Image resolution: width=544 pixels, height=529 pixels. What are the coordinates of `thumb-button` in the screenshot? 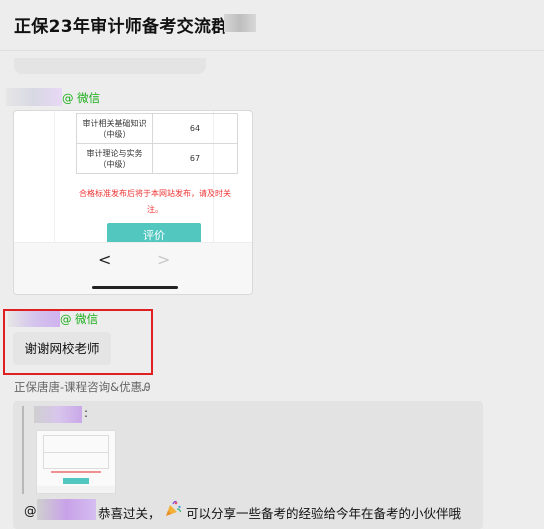 It's located at (76, 481).